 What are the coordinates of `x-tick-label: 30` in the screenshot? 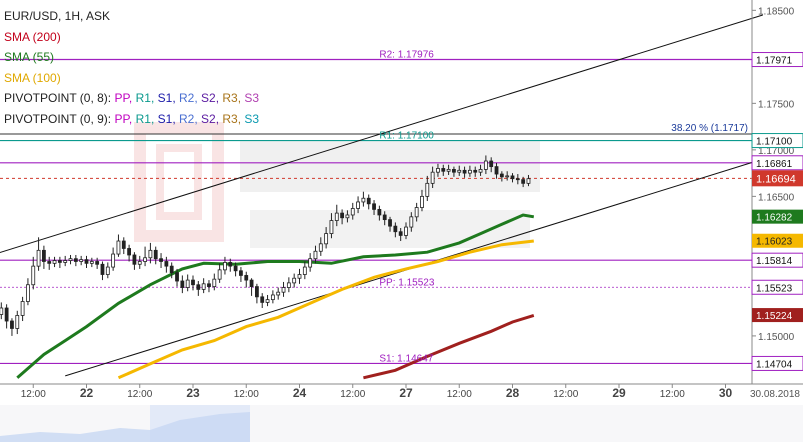 It's located at (726, 393).